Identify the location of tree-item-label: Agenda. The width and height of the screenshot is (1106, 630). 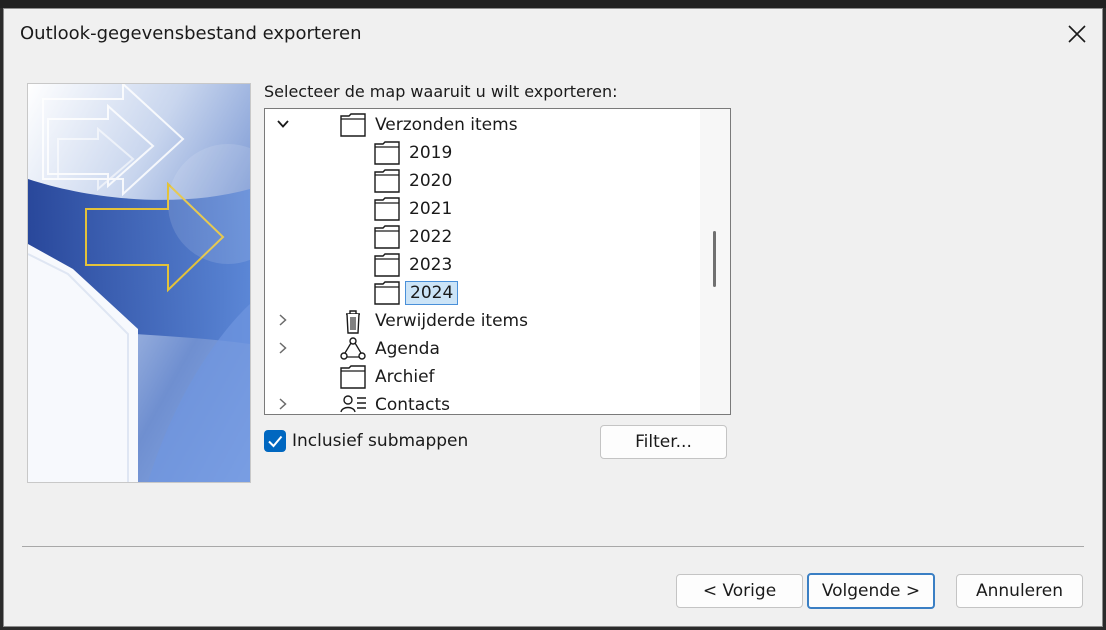
(407, 349).